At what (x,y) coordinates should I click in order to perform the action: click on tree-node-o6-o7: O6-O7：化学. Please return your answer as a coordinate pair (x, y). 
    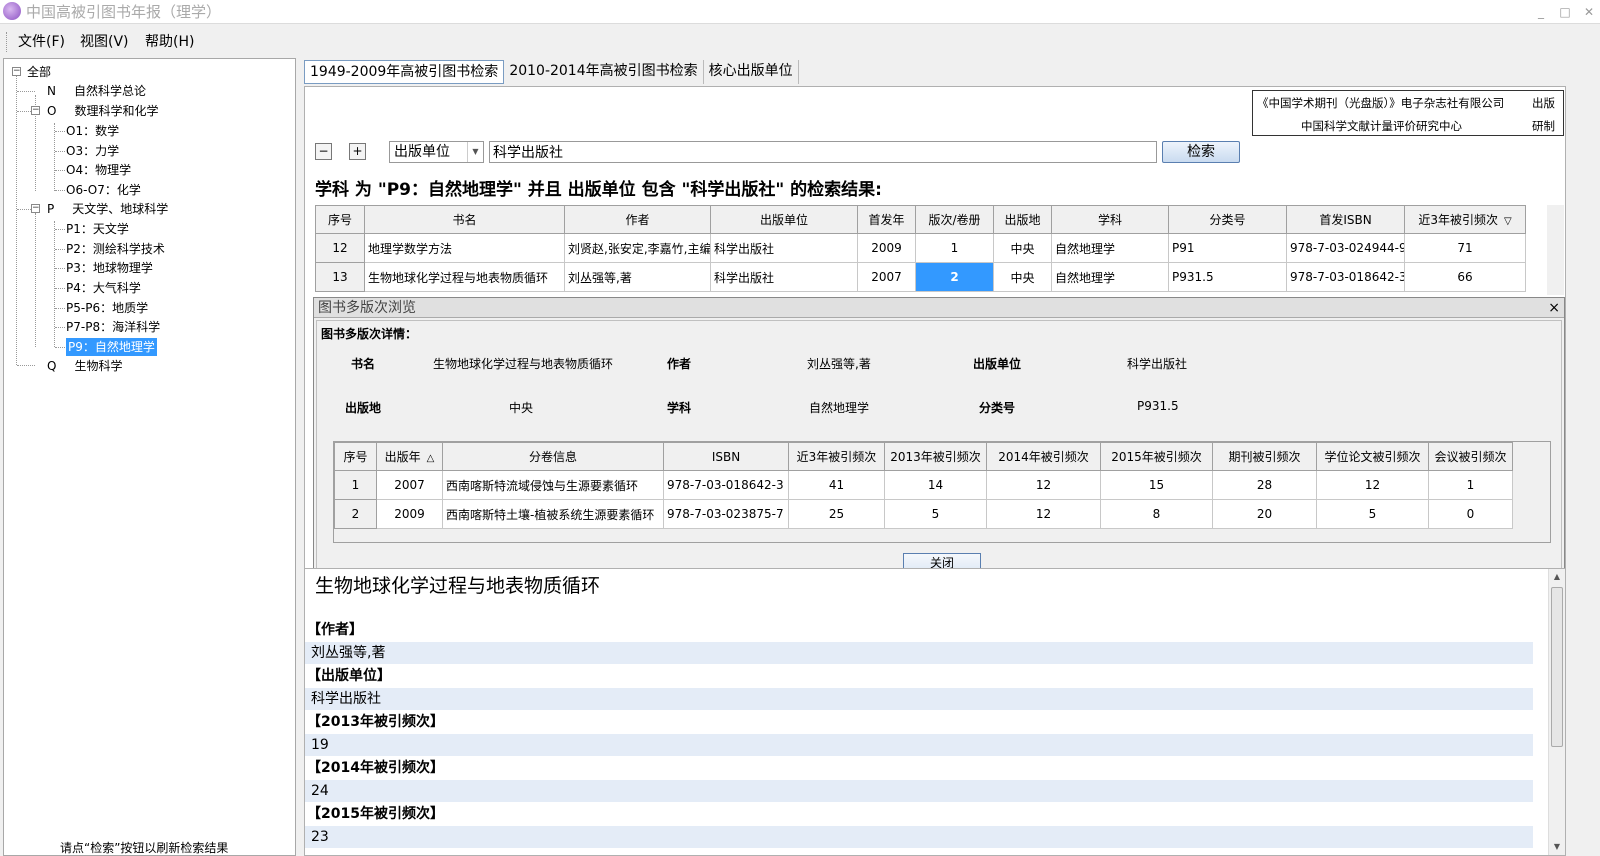
    Looking at the image, I should click on (103, 190).